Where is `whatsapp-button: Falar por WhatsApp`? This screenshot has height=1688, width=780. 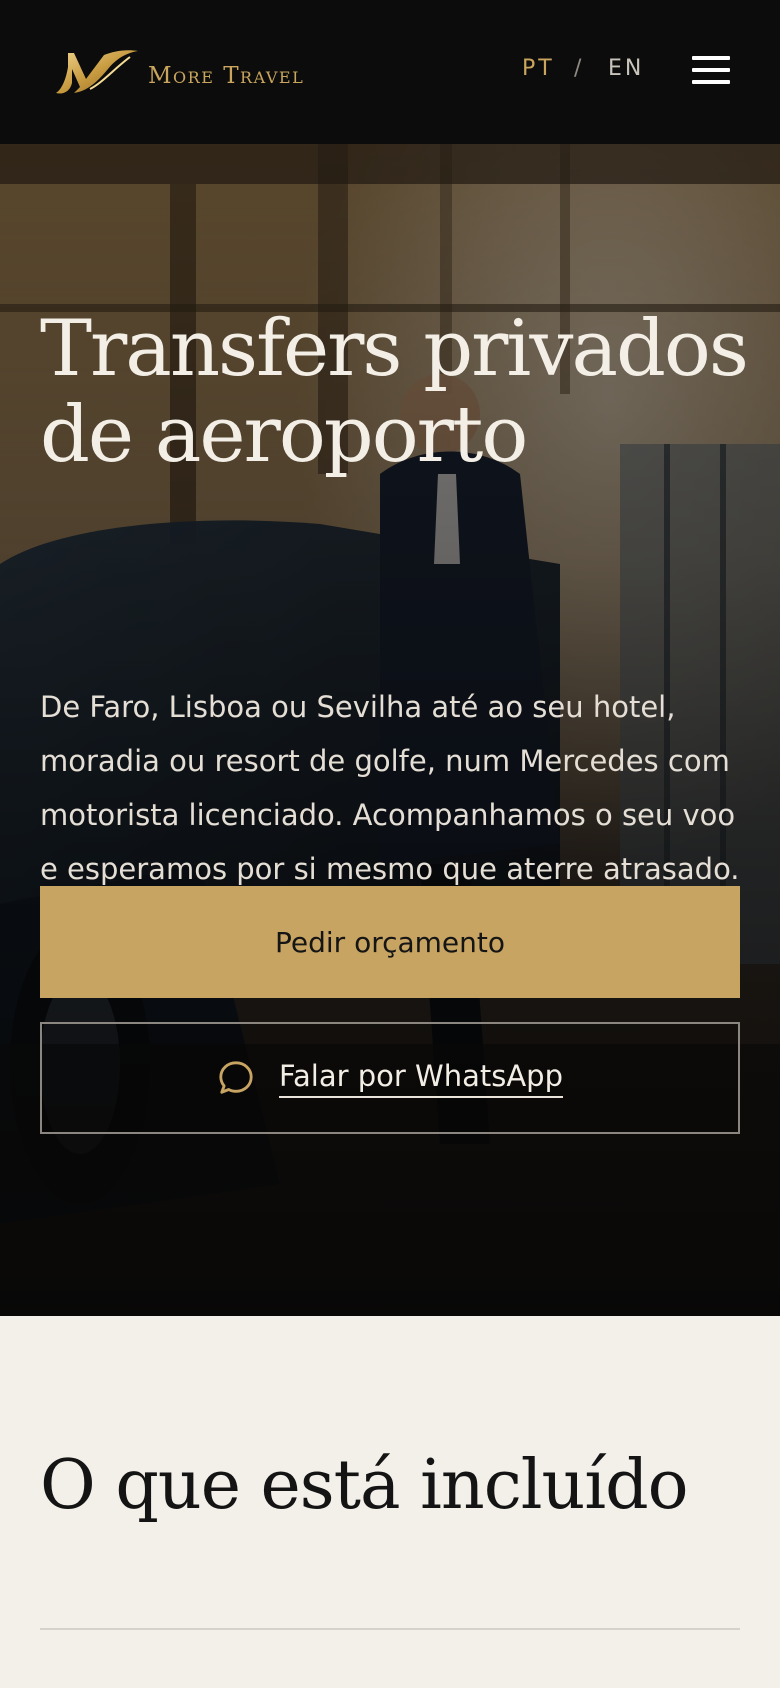
whatsapp-button: Falar por WhatsApp is located at coordinates (390, 1078).